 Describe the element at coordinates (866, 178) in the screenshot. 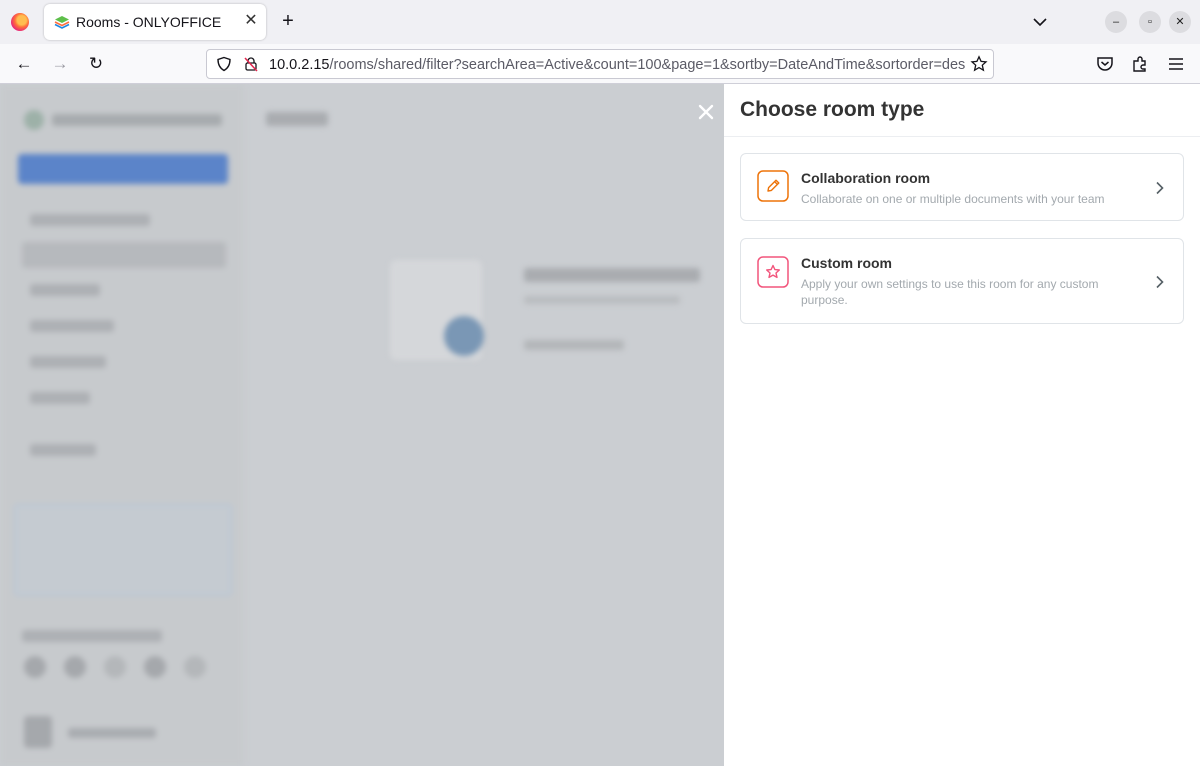

I see `room-name: Collaboration room` at that location.